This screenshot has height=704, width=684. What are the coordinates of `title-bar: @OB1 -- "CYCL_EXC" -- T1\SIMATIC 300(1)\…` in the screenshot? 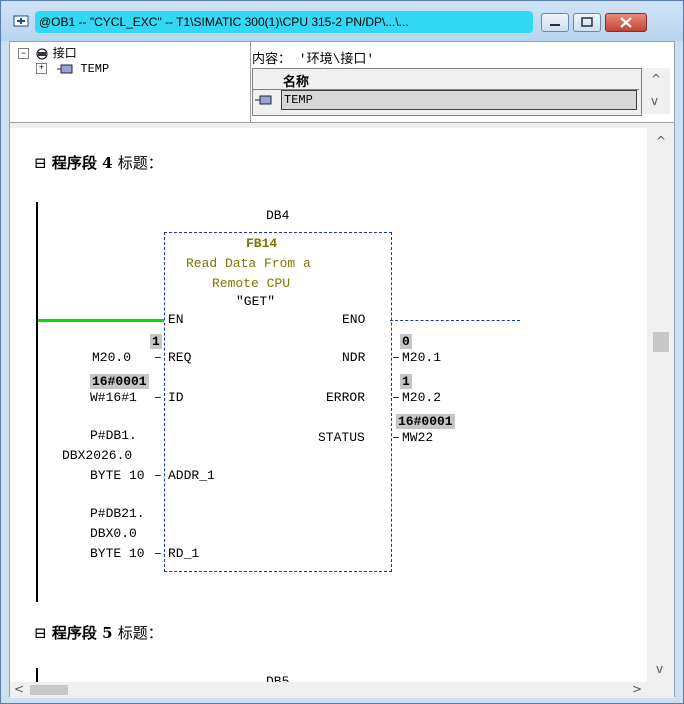 It's located at (342, 21).